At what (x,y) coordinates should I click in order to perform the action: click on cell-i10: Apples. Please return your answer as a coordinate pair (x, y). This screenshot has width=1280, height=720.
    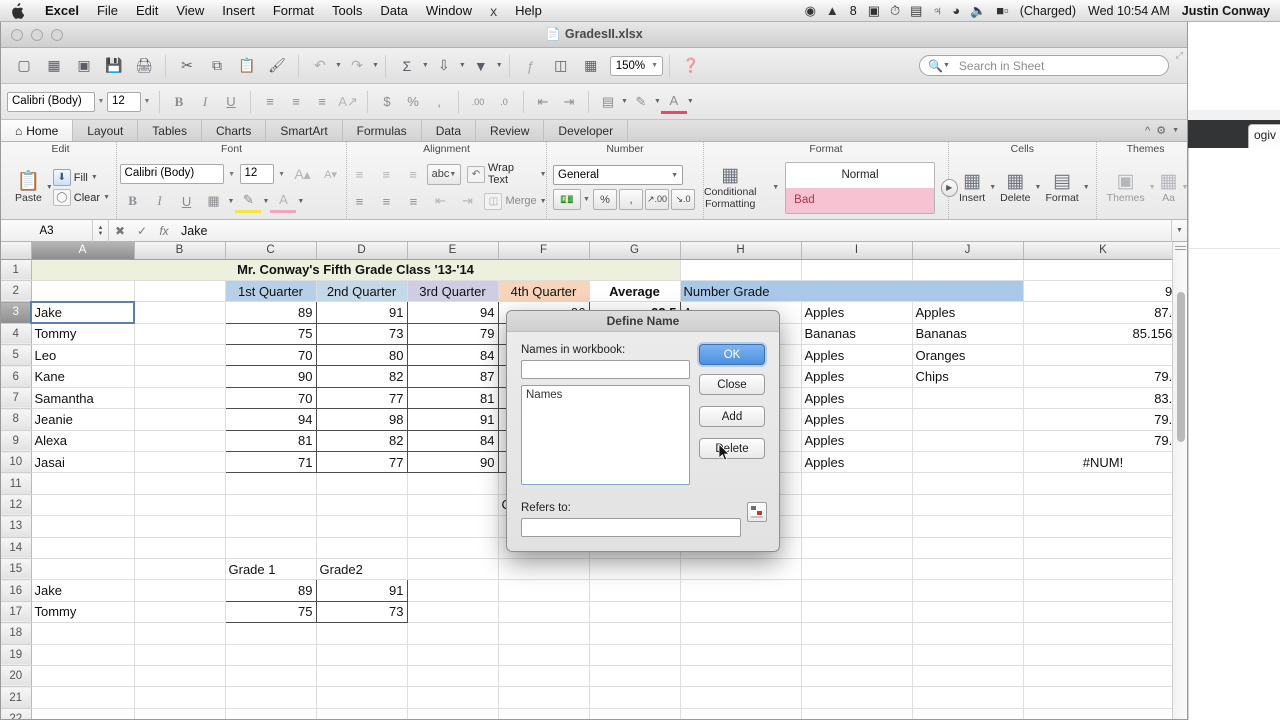
    Looking at the image, I should click on (857, 462).